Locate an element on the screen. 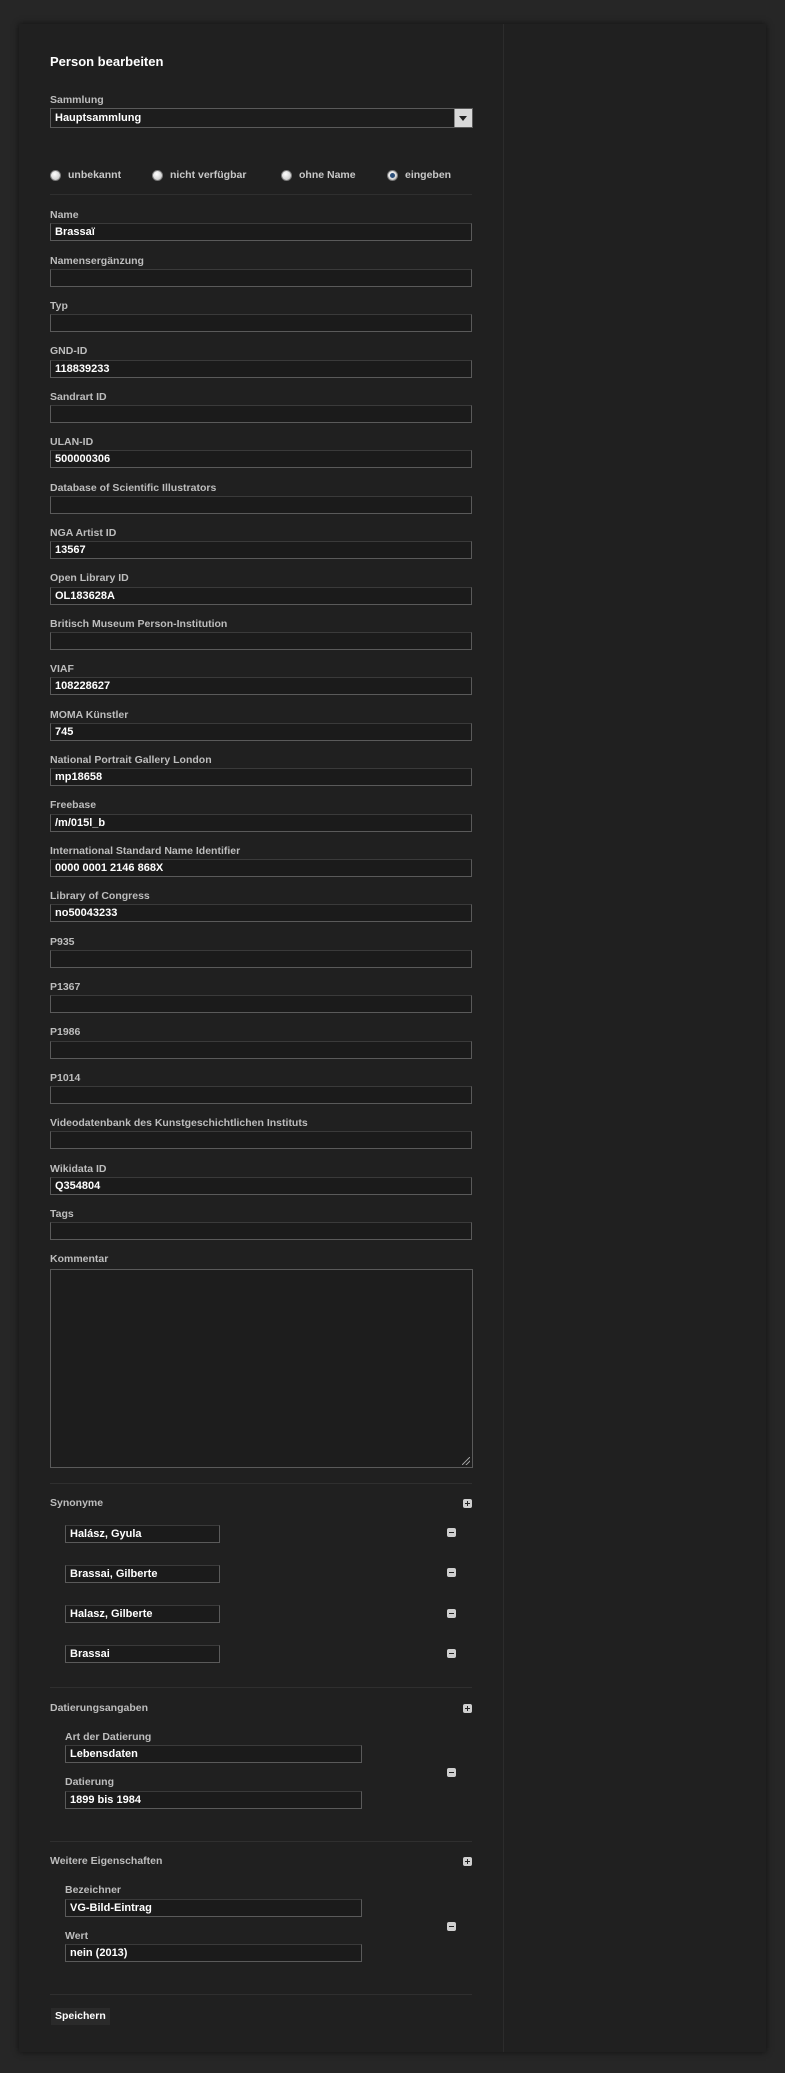 The width and height of the screenshot is (785, 2073). radio-label: unbekannt is located at coordinates (95, 175).